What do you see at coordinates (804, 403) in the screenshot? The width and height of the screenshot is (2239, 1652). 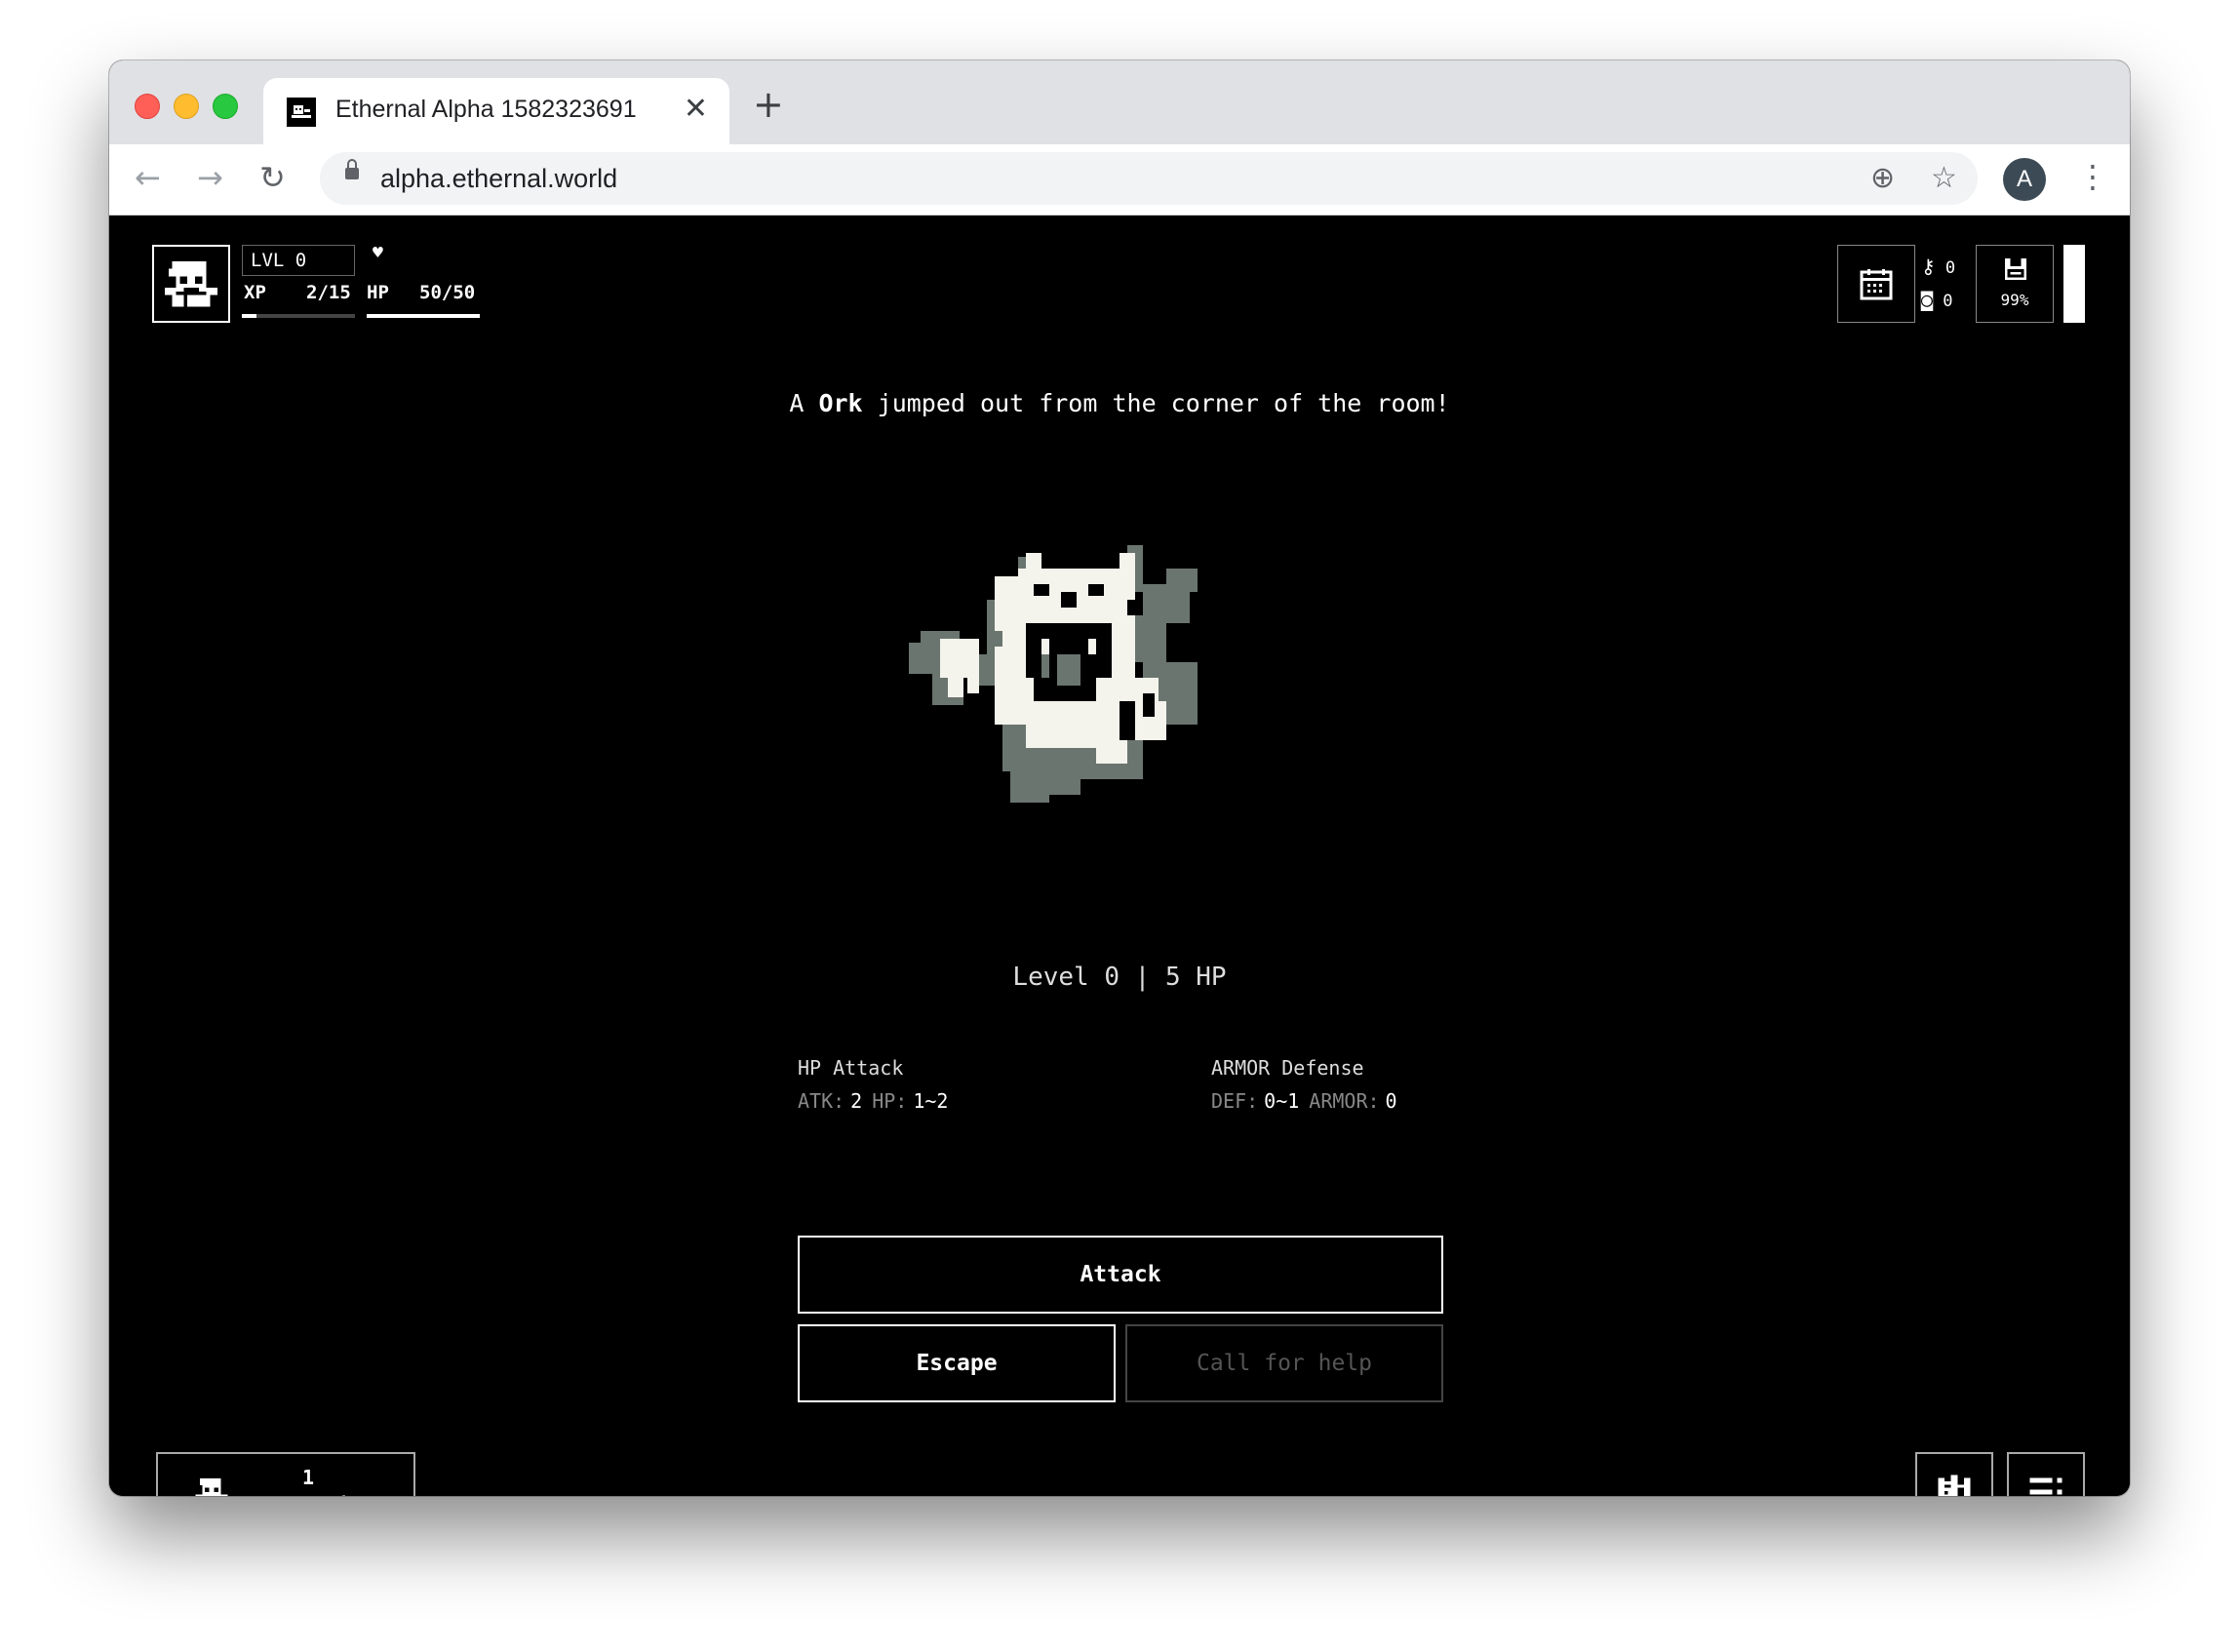 I see `message-prefix: A` at bounding box center [804, 403].